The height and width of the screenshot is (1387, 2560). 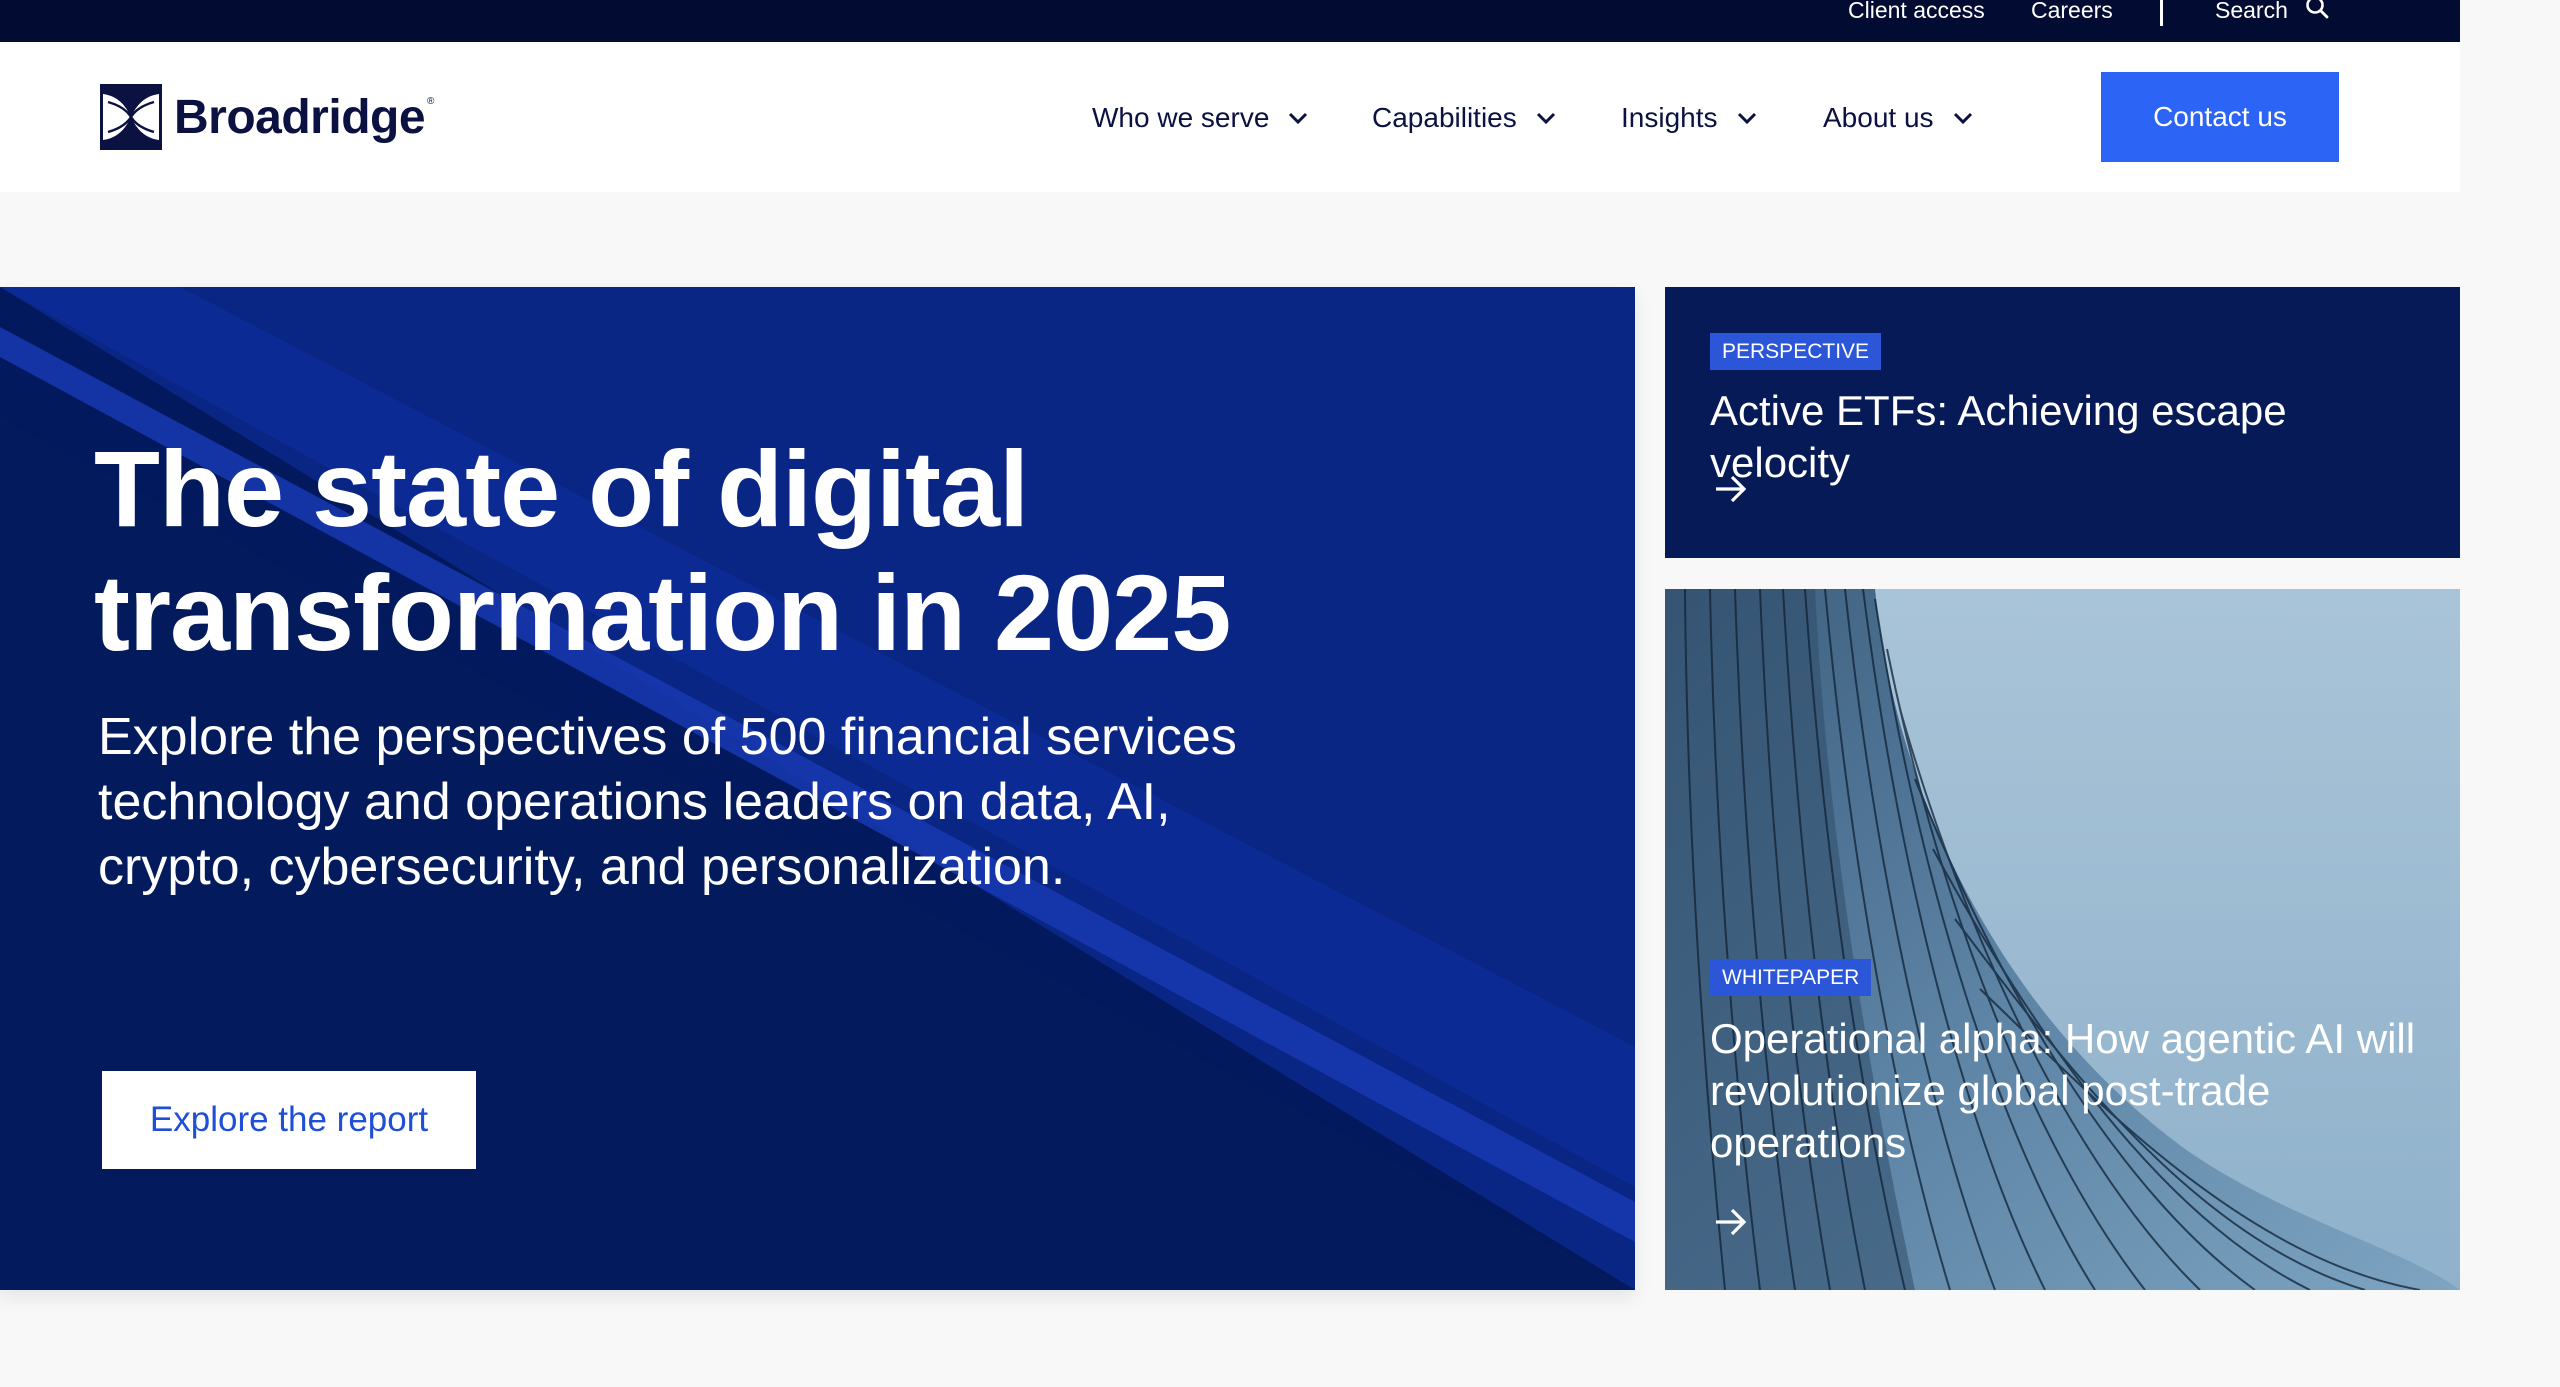 I want to click on nav-label: Capabilities, so click(x=1444, y=117).